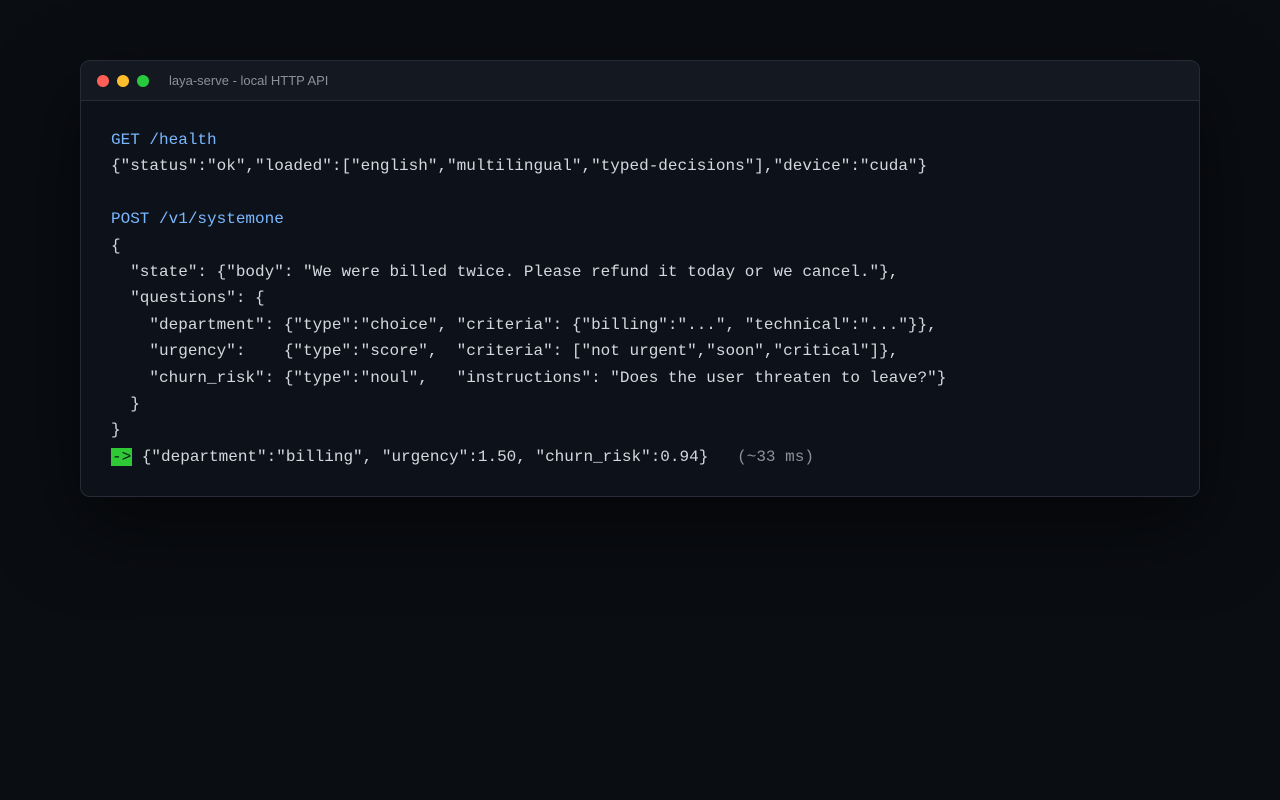 The image size is (1280, 800). I want to click on title-bar: laya-serve - local HTTP API, so click(640, 81).